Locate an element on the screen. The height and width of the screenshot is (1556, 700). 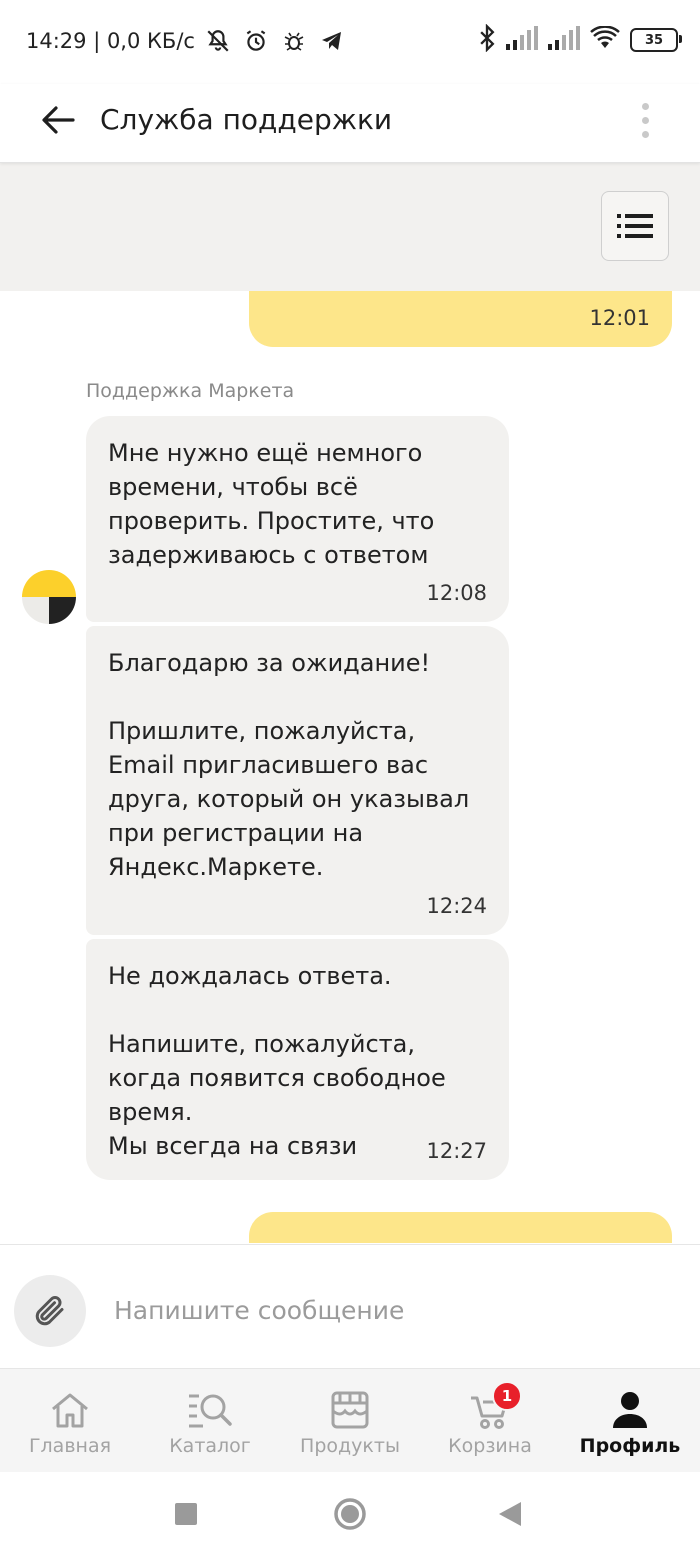
back-system-button is located at coordinates (510, 1514).